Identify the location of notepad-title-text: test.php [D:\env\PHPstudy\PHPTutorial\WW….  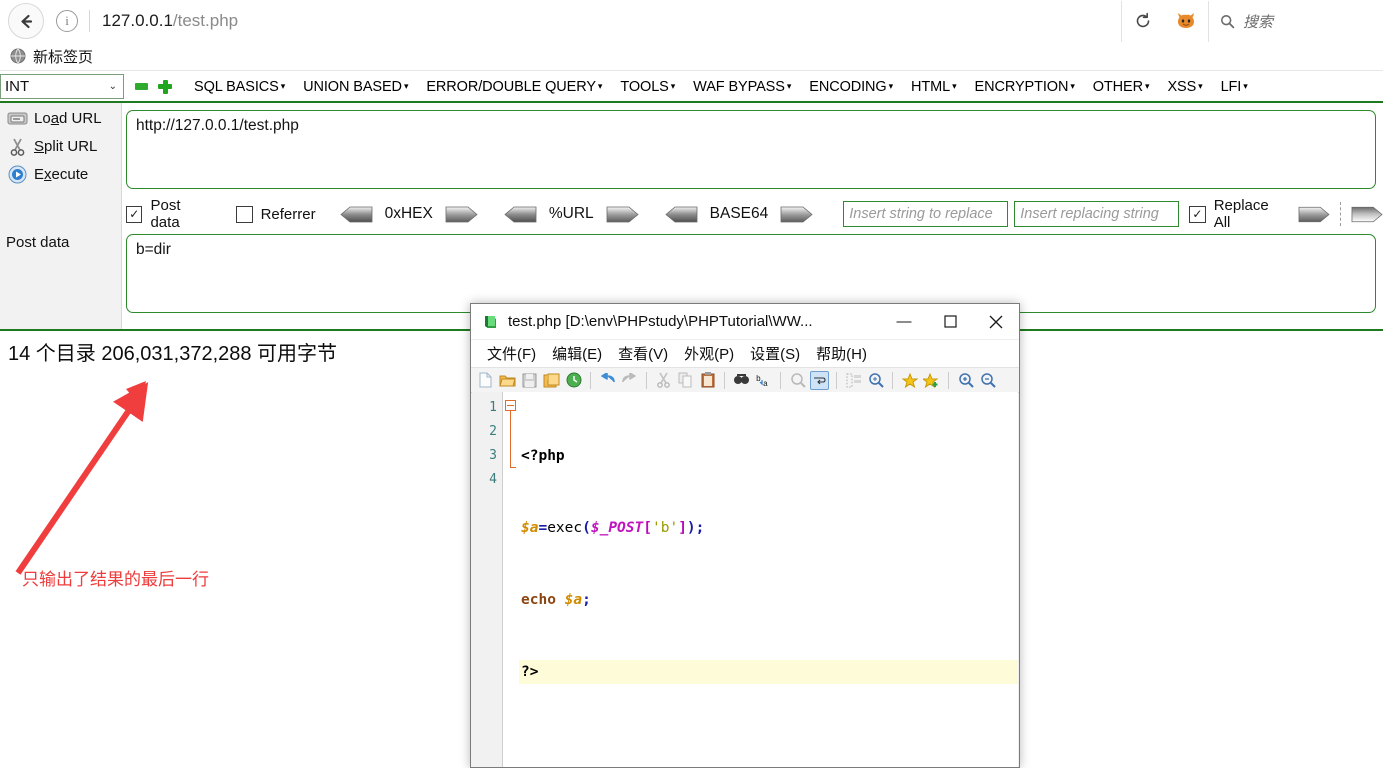
(660, 321).